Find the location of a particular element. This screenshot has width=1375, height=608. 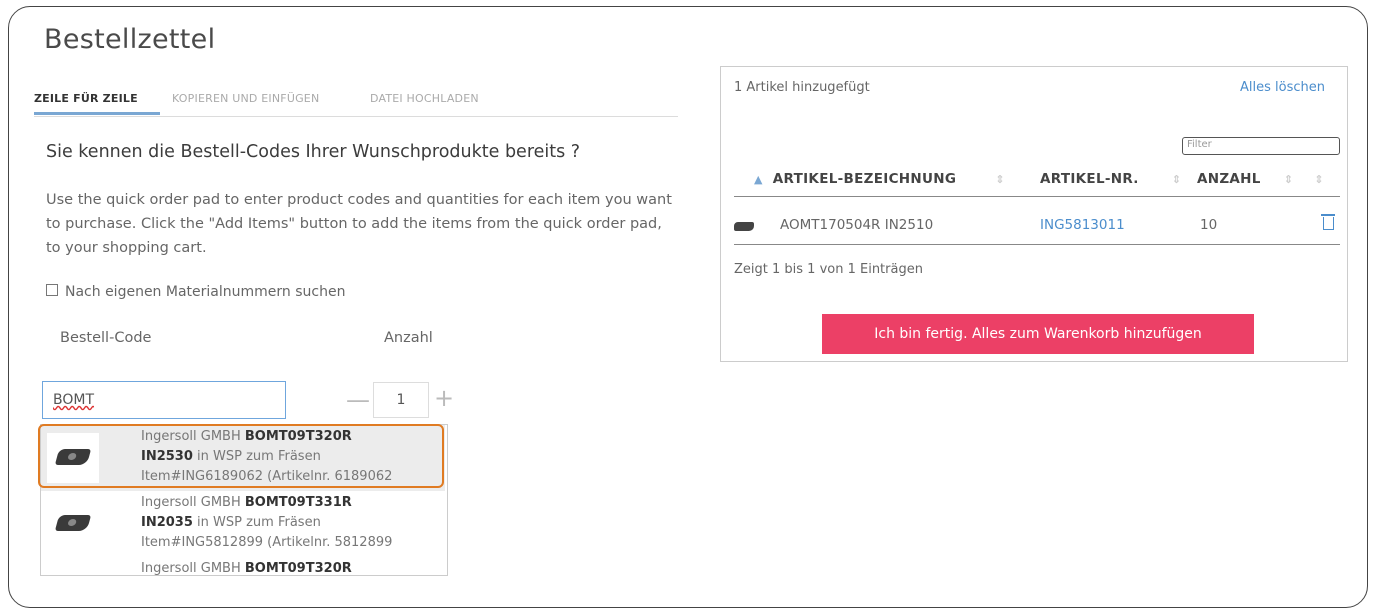

tab-copy-paste: KOPIEREN UND EINFÜGEN is located at coordinates (245, 98).